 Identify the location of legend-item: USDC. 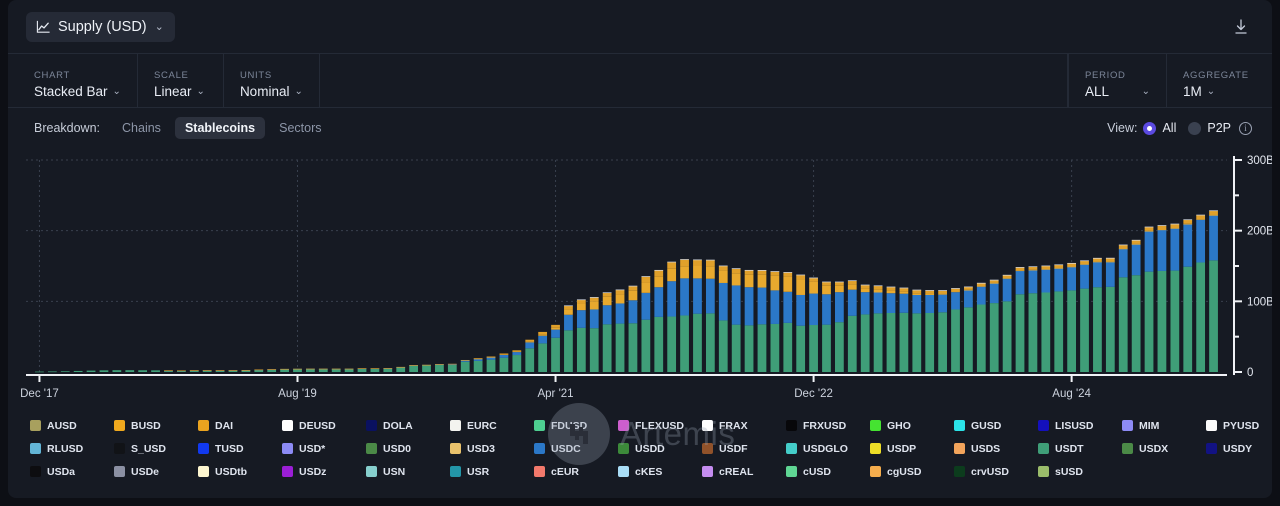
(576, 448).